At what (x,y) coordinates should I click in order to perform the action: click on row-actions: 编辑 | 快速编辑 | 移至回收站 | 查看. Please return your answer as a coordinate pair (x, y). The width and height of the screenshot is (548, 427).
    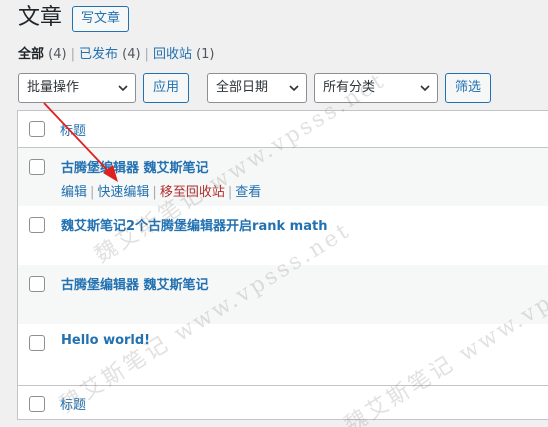
    Looking at the image, I should click on (161, 190).